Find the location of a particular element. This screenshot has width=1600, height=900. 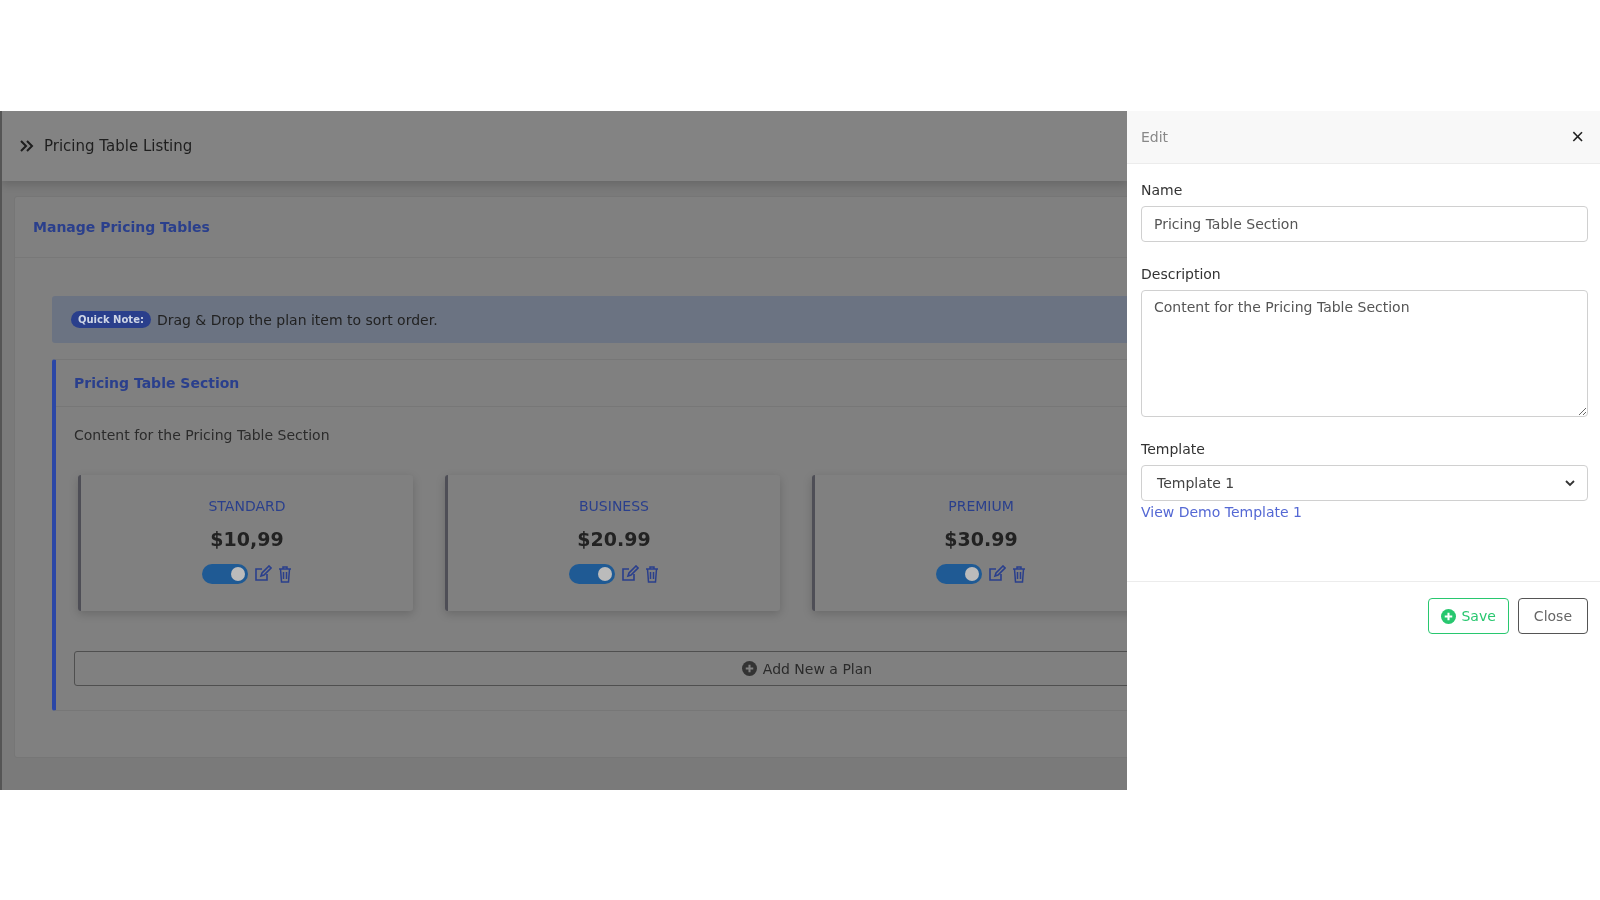

description-field: Content for the Pricing Table Section is located at coordinates (1364, 353).